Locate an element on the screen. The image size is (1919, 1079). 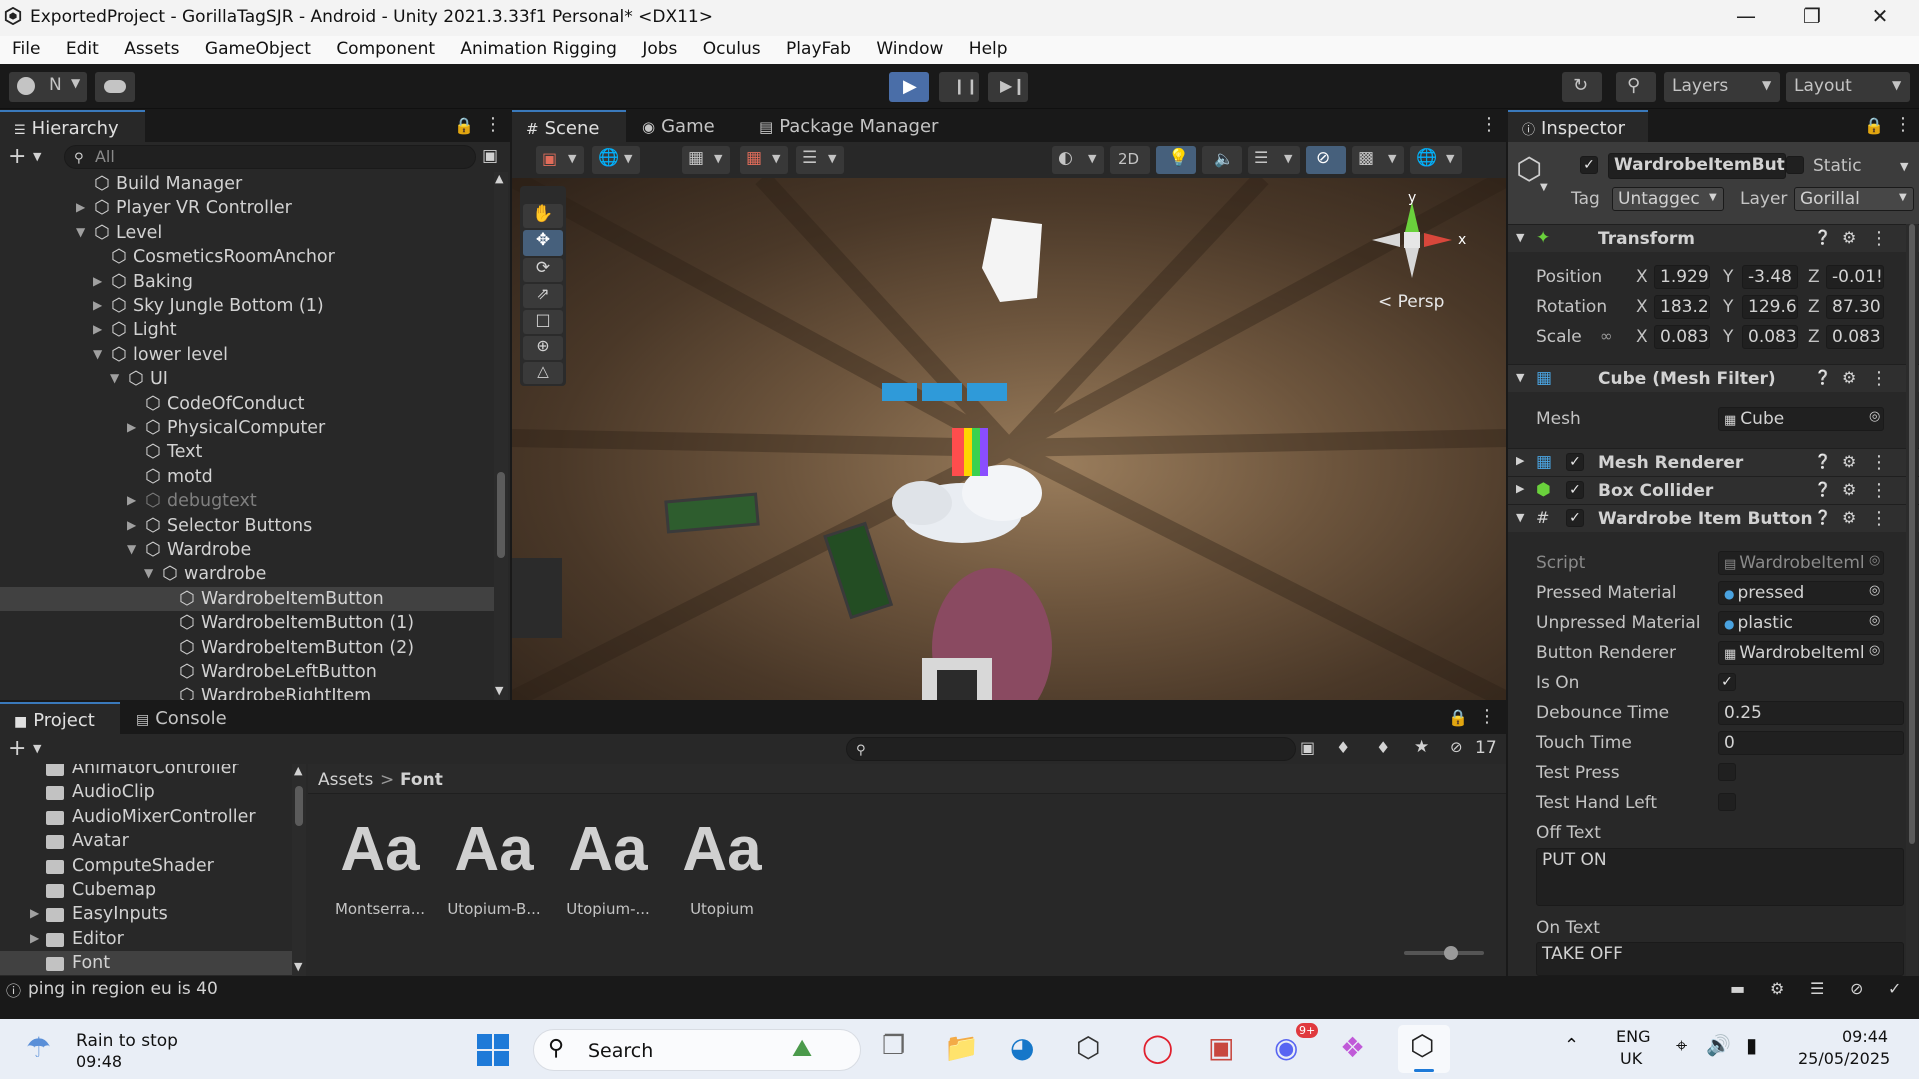
active-checkbox: ✓ is located at coordinates (1589, 165).